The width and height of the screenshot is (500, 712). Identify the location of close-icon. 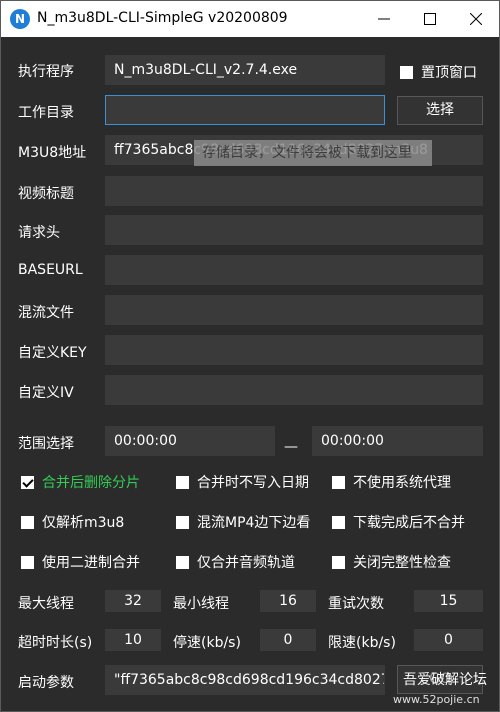
(476, 19).